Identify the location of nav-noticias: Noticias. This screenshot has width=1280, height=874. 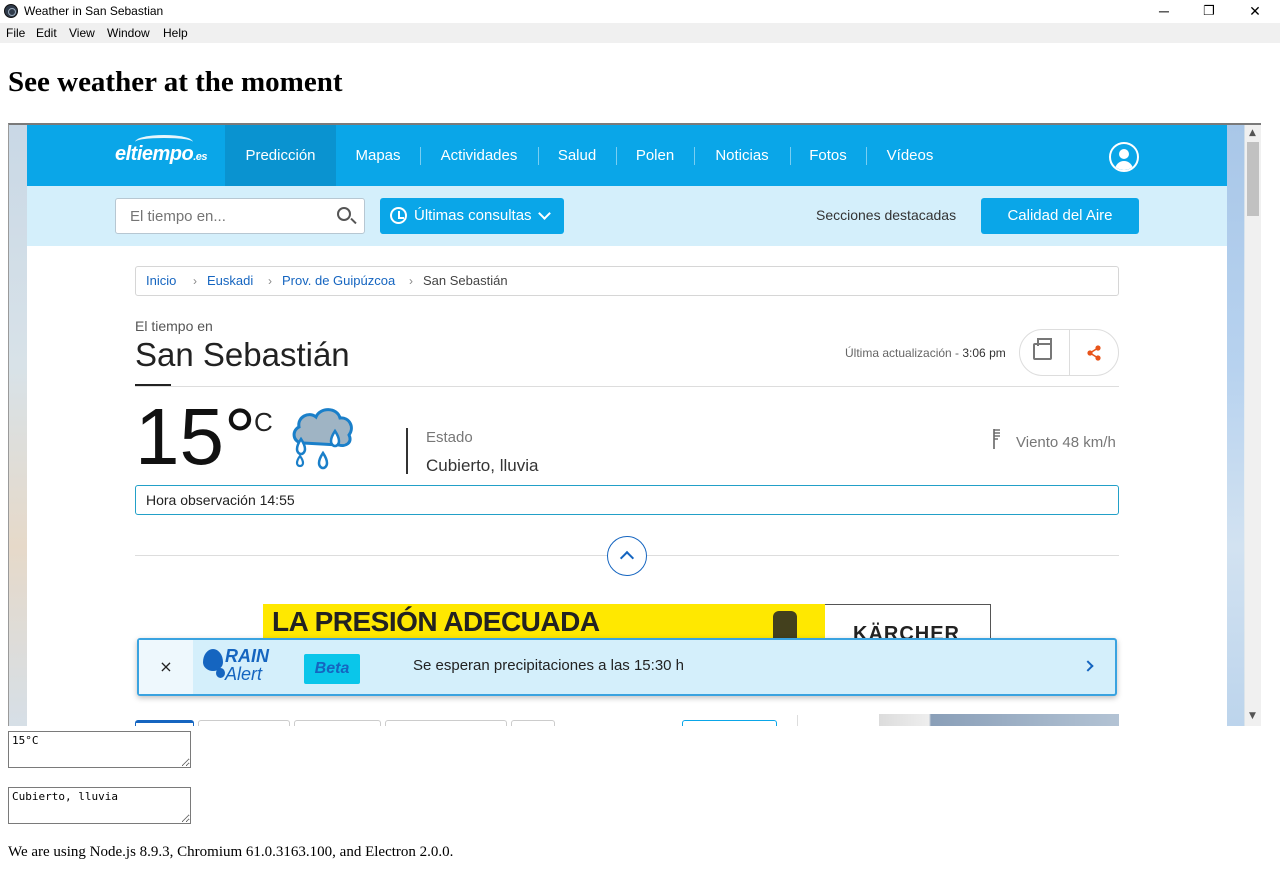
(742, 155).